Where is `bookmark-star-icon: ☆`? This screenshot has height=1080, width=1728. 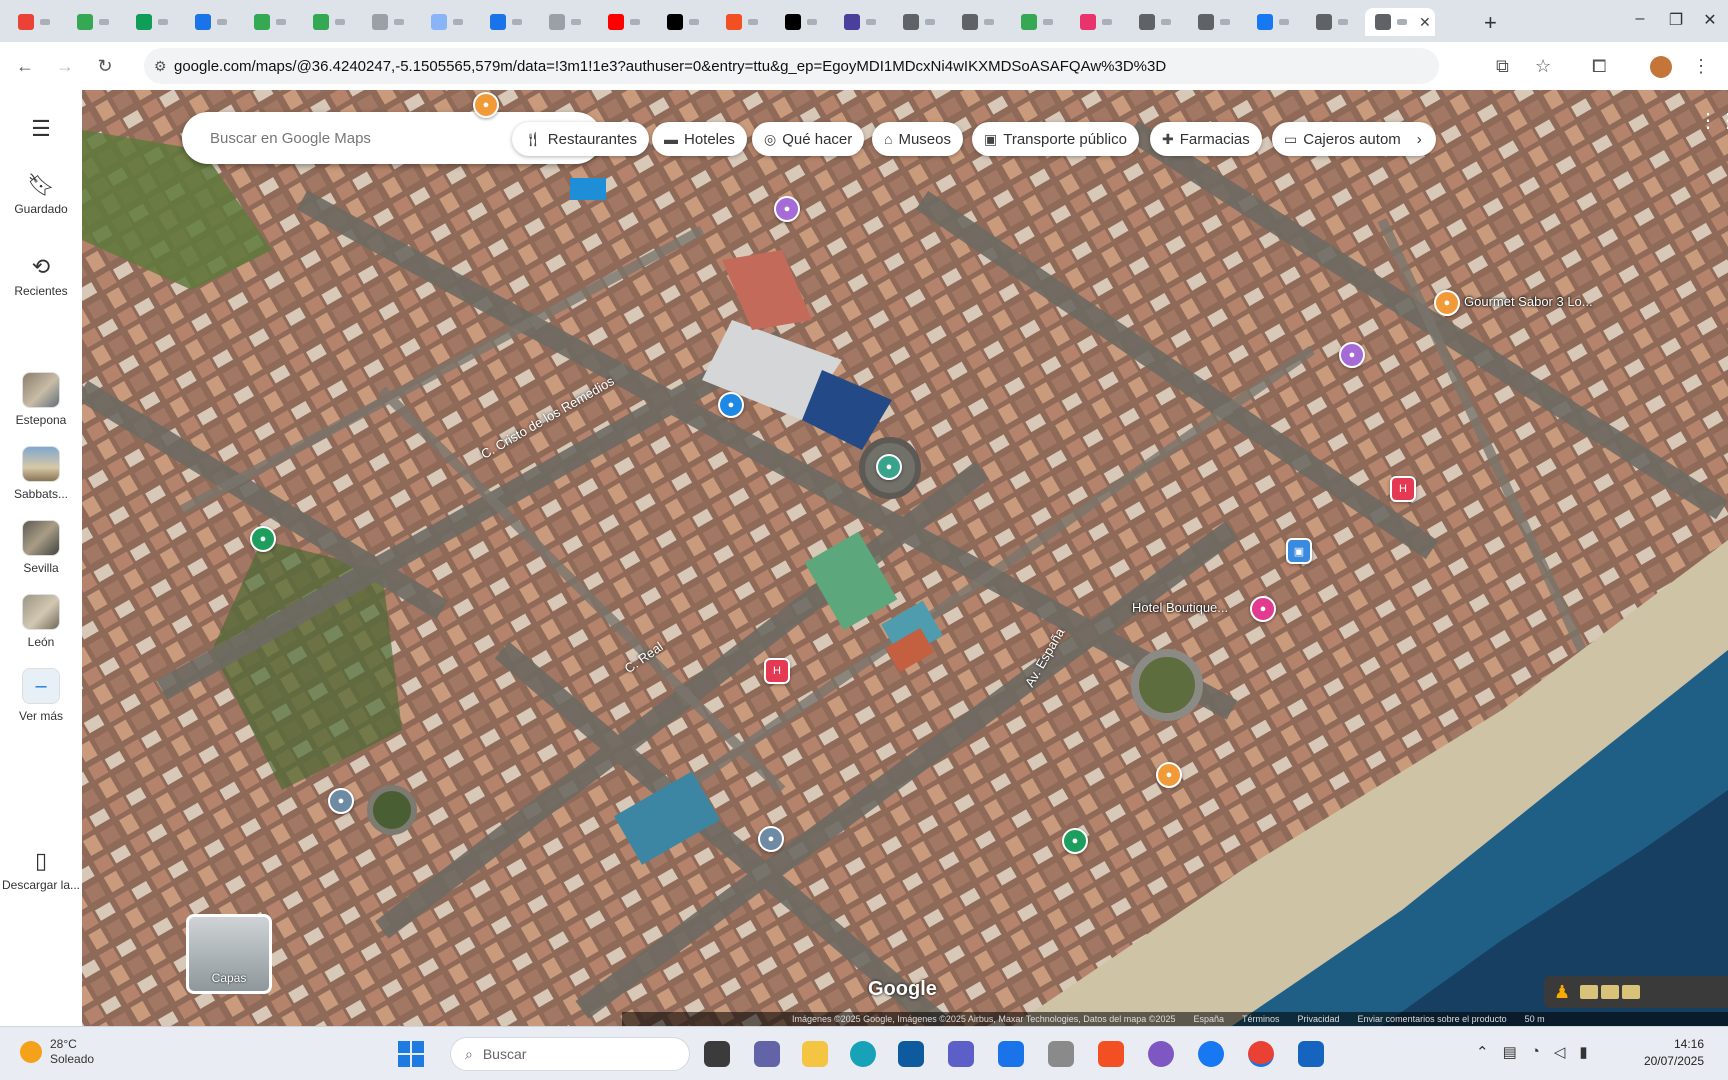
bookmark-star-icon: ☆ is located at coordinates (1543, 66).